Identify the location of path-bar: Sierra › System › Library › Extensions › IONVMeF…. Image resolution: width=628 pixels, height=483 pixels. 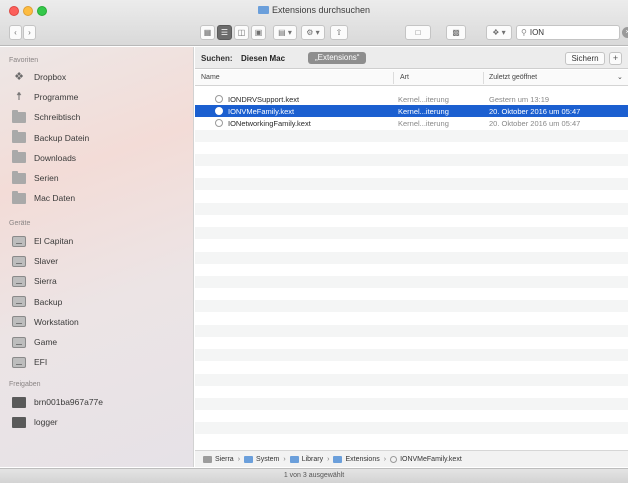
(411, 458).